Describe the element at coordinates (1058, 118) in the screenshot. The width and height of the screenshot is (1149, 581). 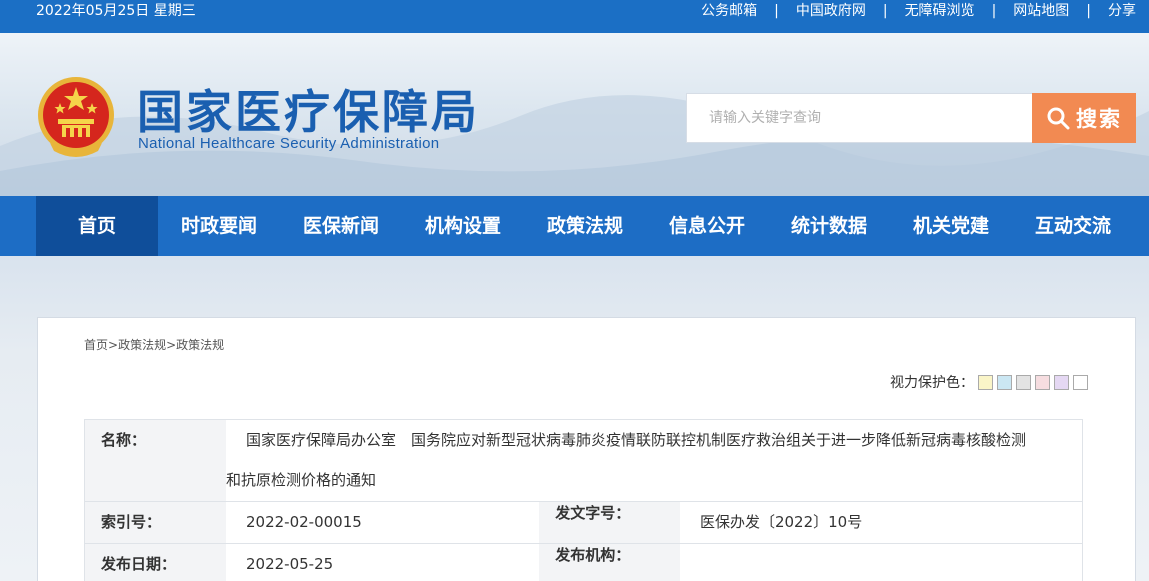
I see `magnifier-icon` at that location.